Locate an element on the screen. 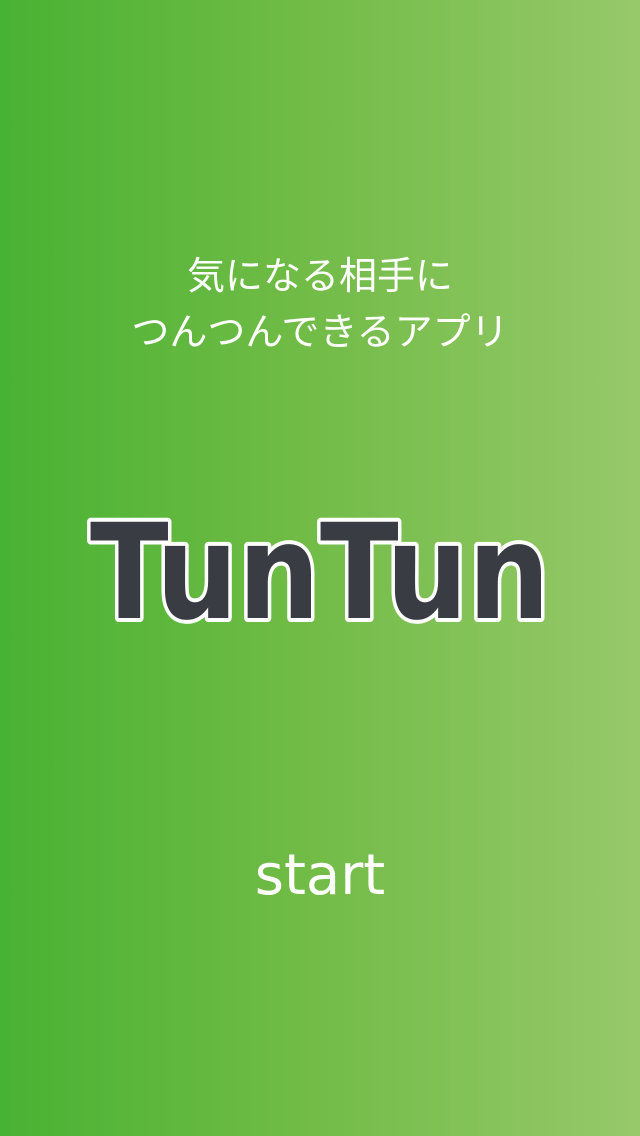 This screenshot has width=640, height=1136. tagline-line-1: 気になる相手に is located at coordinates (319, 276).